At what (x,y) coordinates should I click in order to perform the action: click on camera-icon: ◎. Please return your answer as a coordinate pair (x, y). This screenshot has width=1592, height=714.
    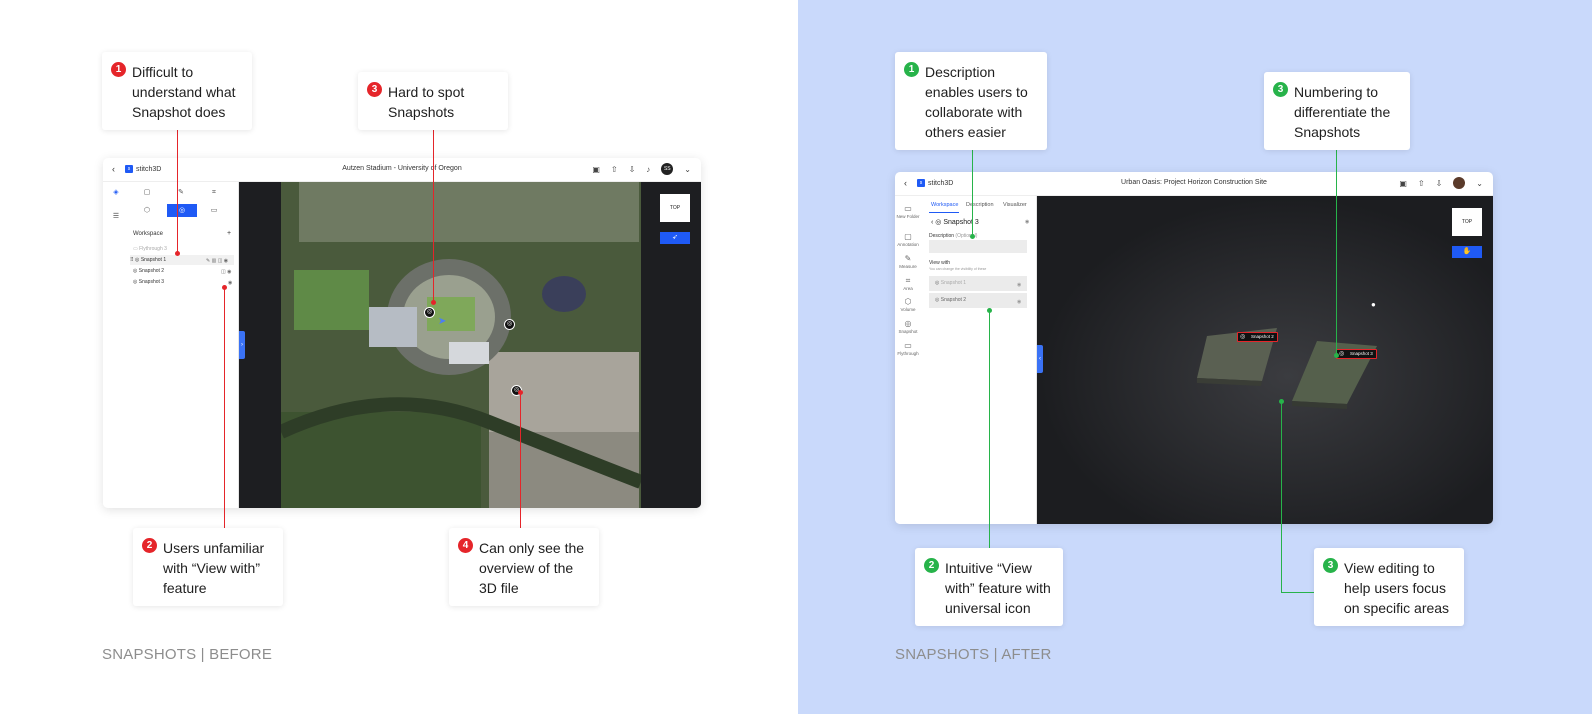
    Looking at the image, I should click on (1243, 337).